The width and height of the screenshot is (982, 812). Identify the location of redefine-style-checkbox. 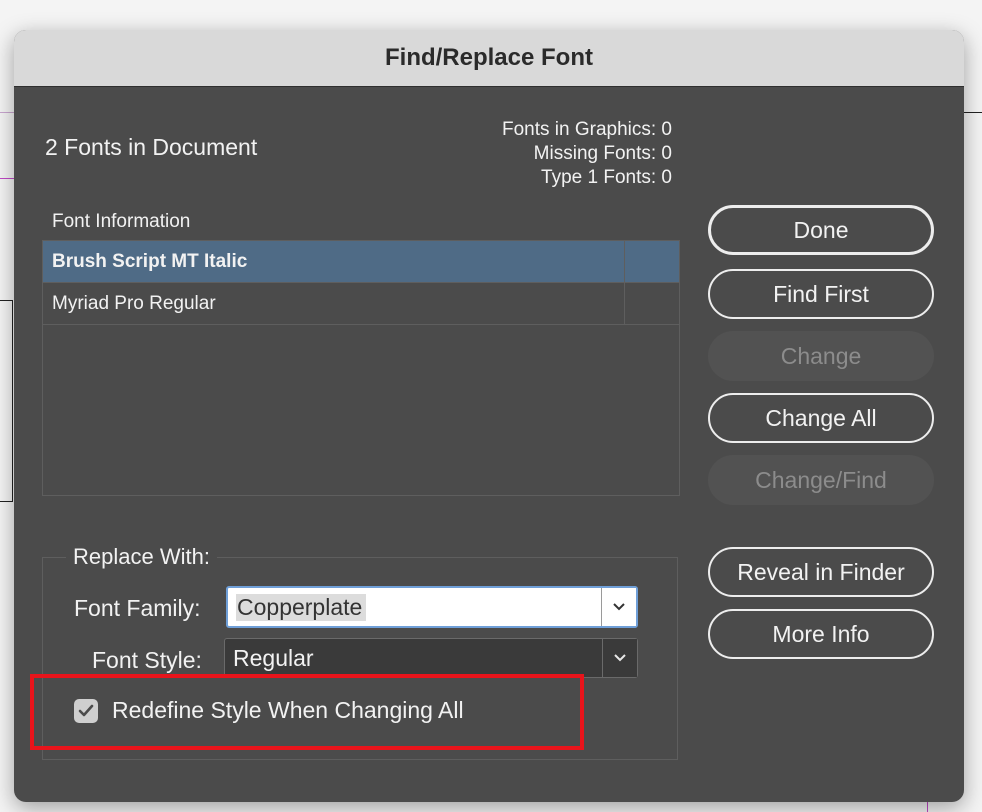
(86, 710).